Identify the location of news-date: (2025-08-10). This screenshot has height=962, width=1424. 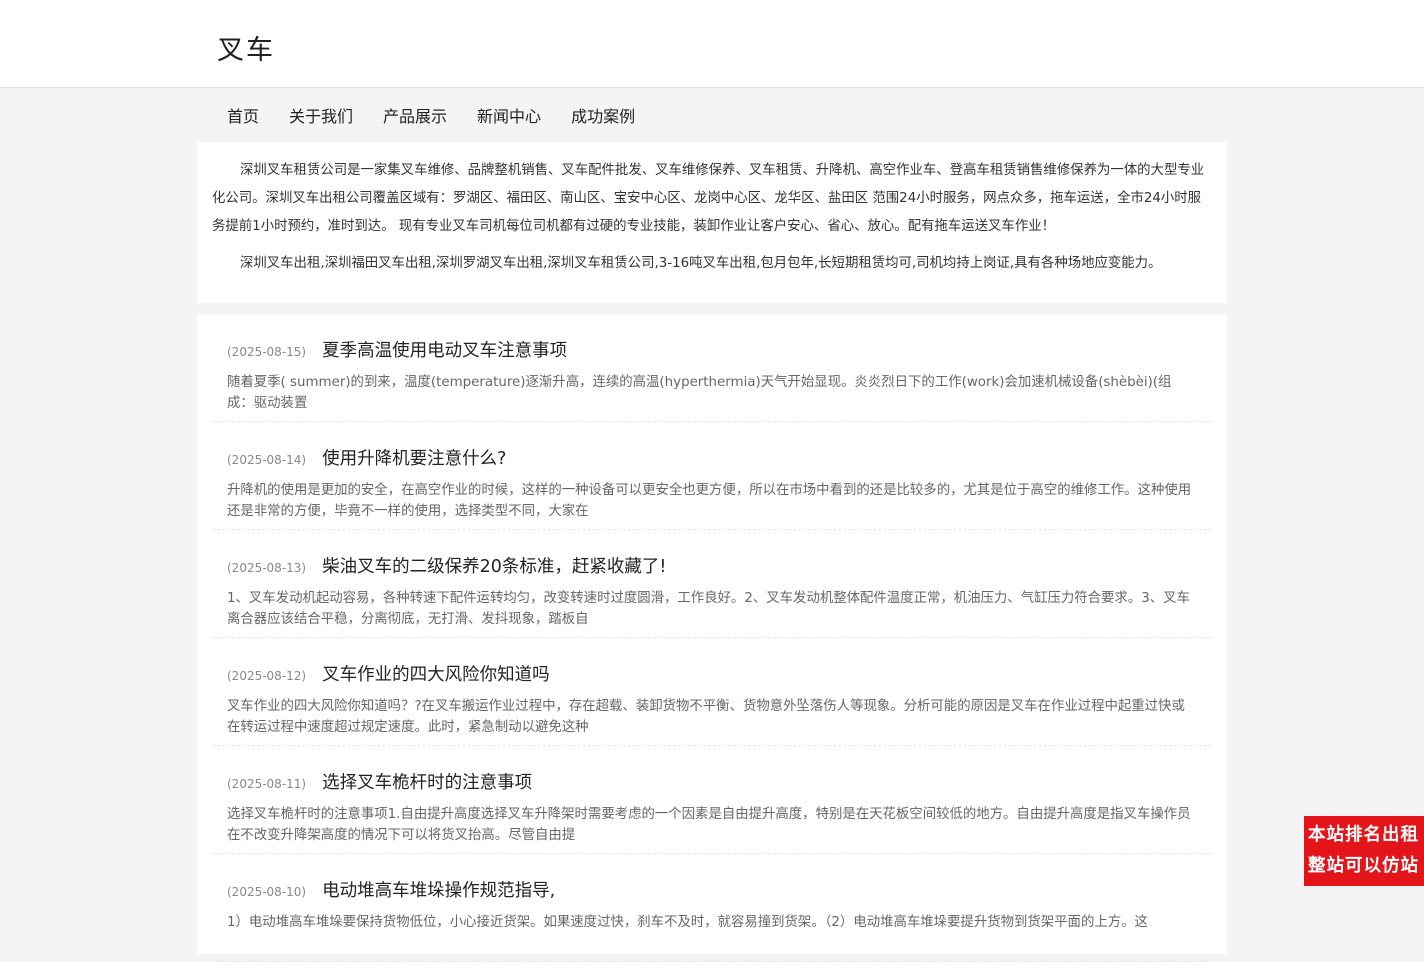
(267, 892).